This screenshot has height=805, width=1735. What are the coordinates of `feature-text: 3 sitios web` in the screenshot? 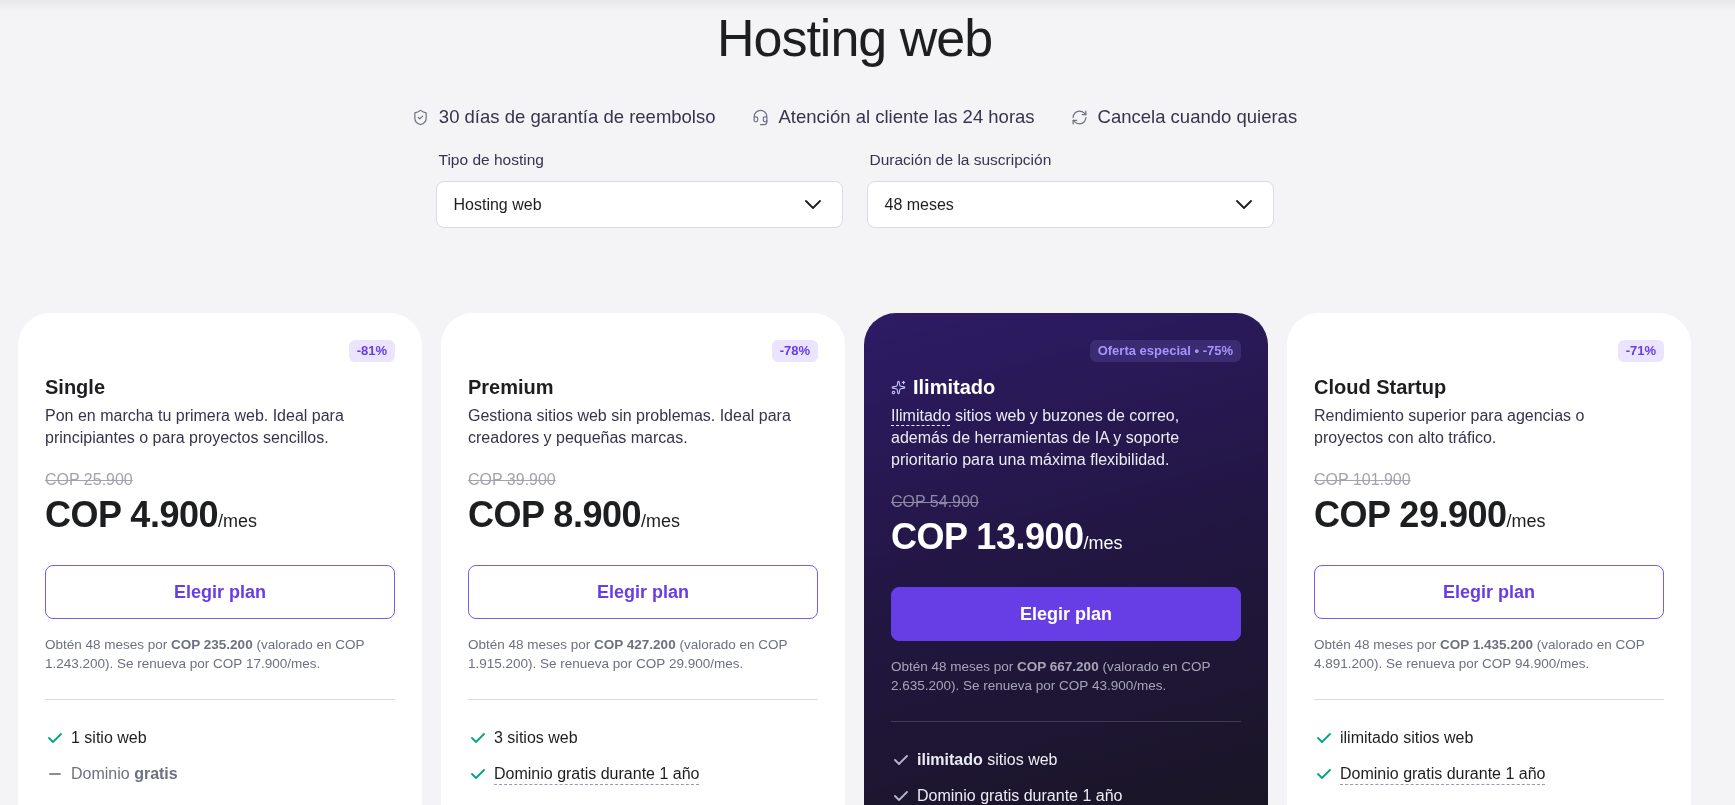 It's located at (536, 738).